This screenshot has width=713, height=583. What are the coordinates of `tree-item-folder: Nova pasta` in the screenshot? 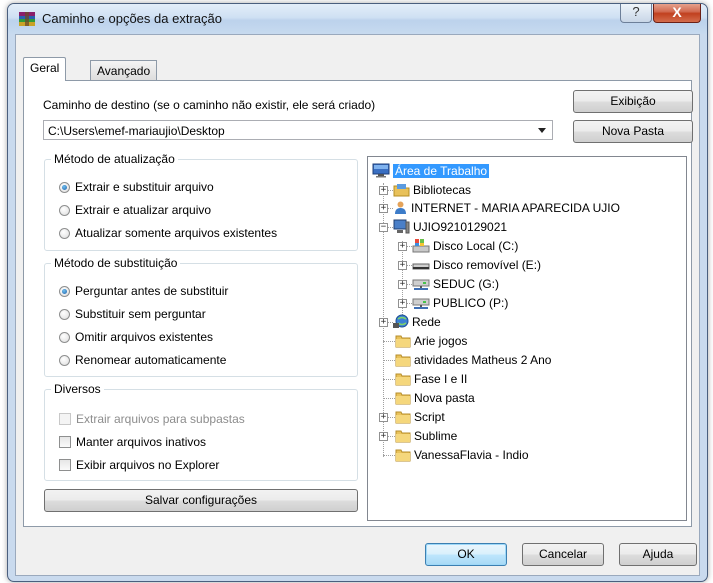 It's located at (435, 398).